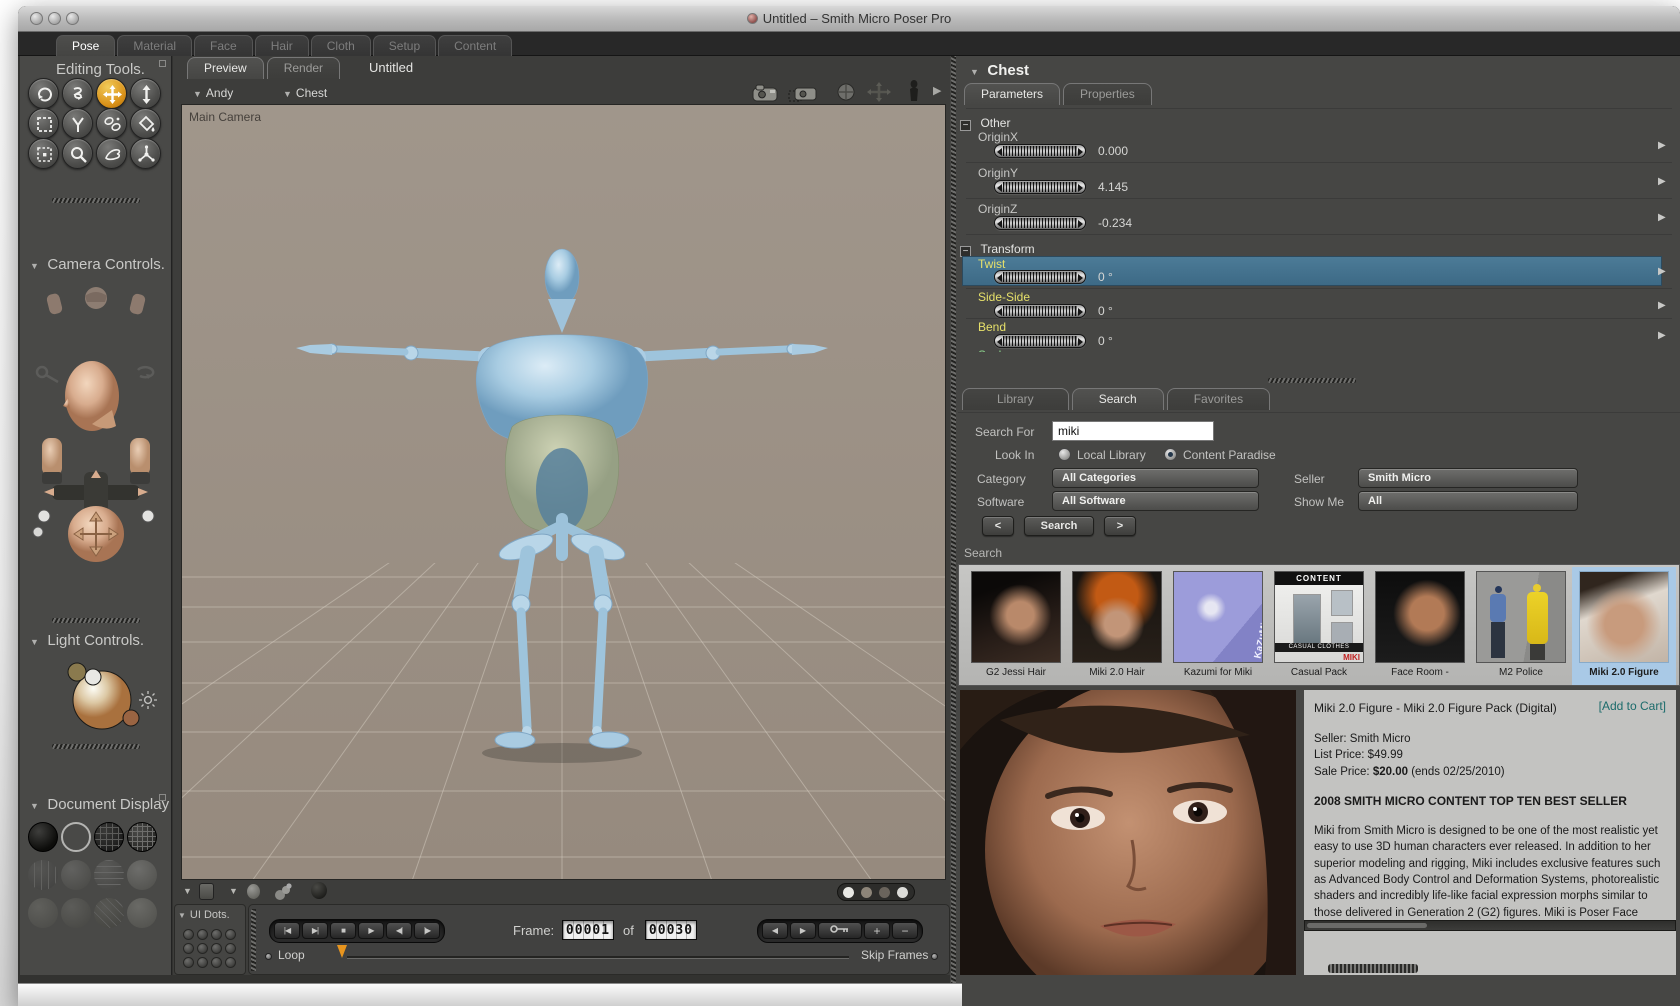 This screenshot has width=1680, height=1006. Describe the element at coordinates (1632, 706) in the screenshot. I see `add-to-cart-link: [Add to Cart]` at that location.